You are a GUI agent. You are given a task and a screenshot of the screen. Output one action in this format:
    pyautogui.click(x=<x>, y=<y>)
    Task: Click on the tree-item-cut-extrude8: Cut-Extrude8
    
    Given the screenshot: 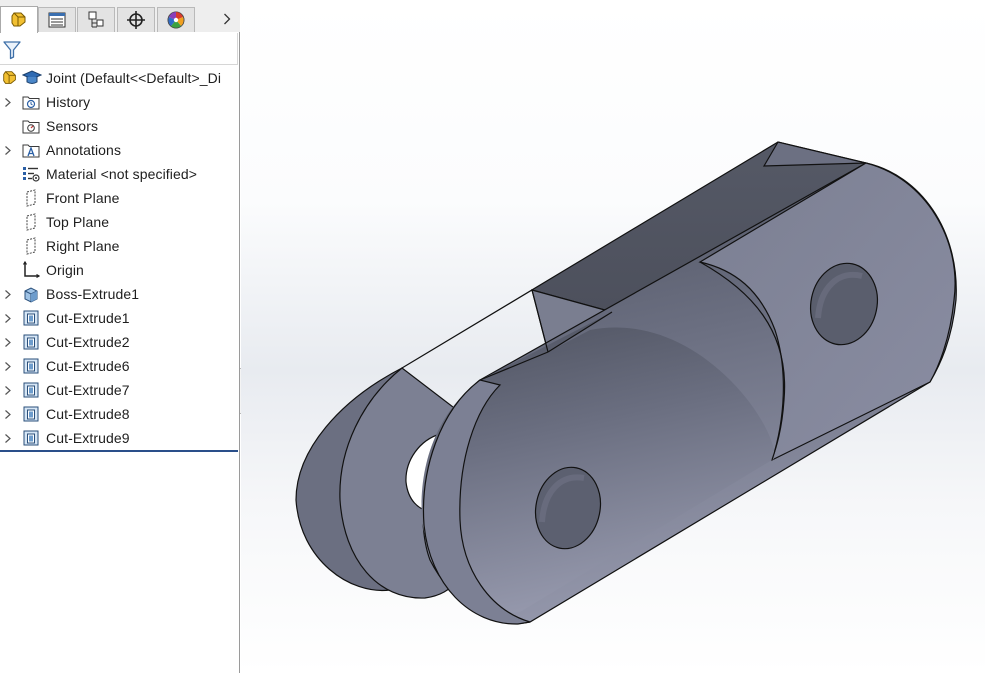 What is the action you would take?
    pyautogui.click(x=119, y=414)
    